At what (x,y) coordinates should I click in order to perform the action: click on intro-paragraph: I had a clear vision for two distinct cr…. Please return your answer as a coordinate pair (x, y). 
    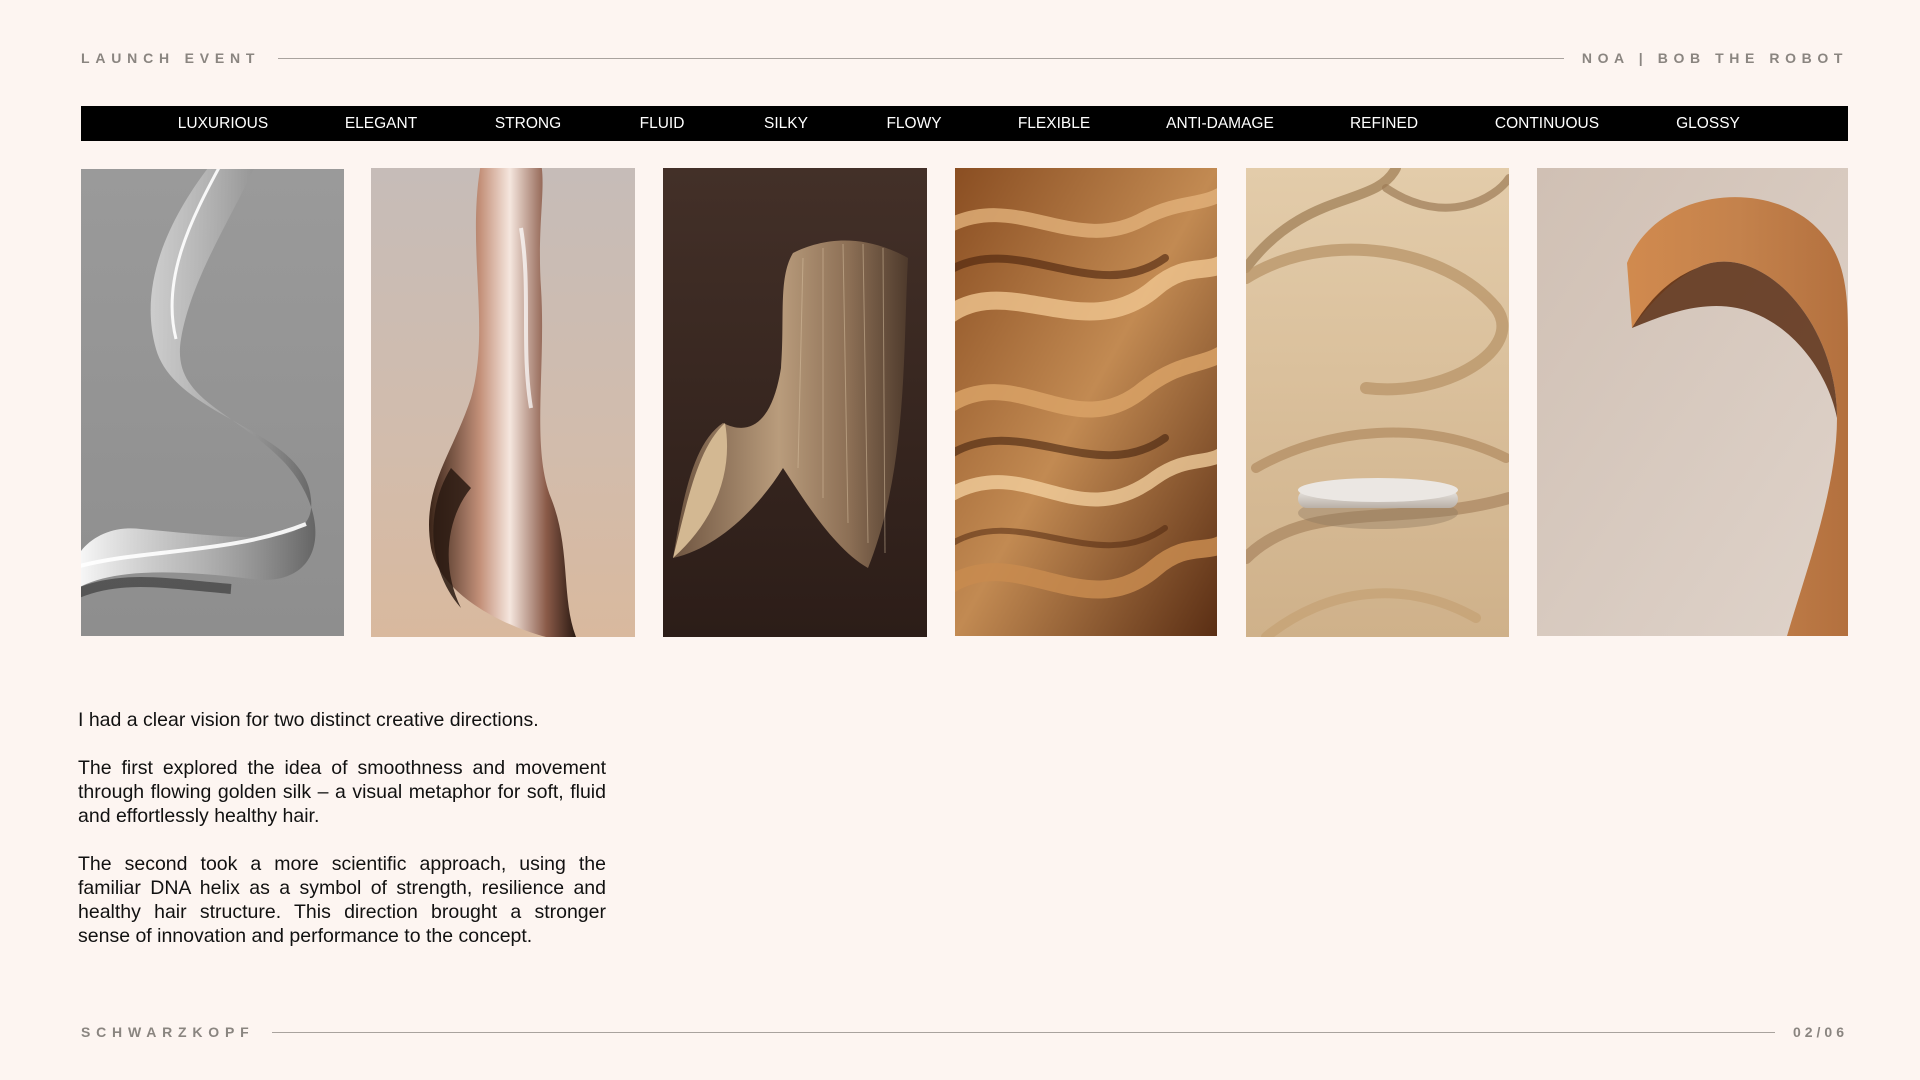
    Looking at the image, I should click on (308, 720).